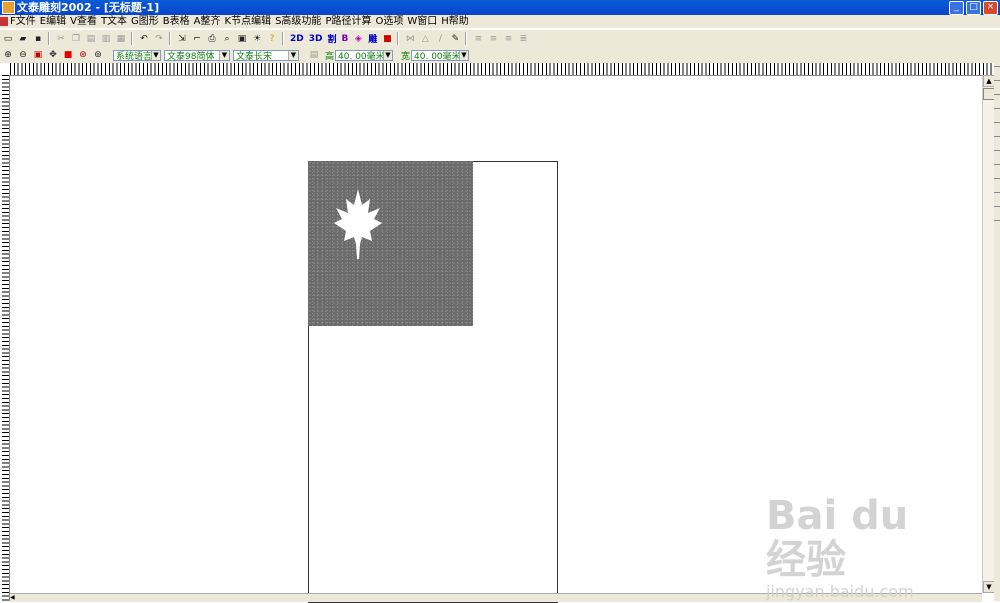 The image size is (1000, 603). I want to click on width-label: 宽, so click(406, 56).